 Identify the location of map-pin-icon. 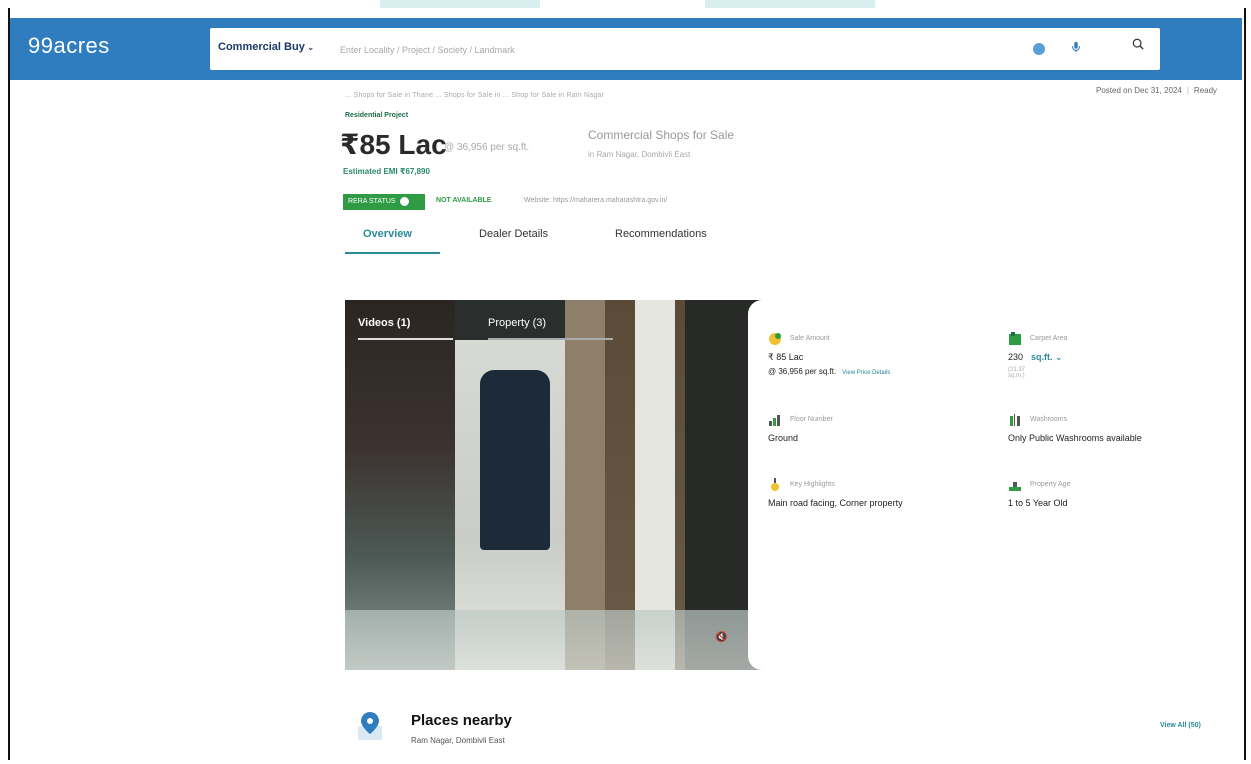
(370, 726).